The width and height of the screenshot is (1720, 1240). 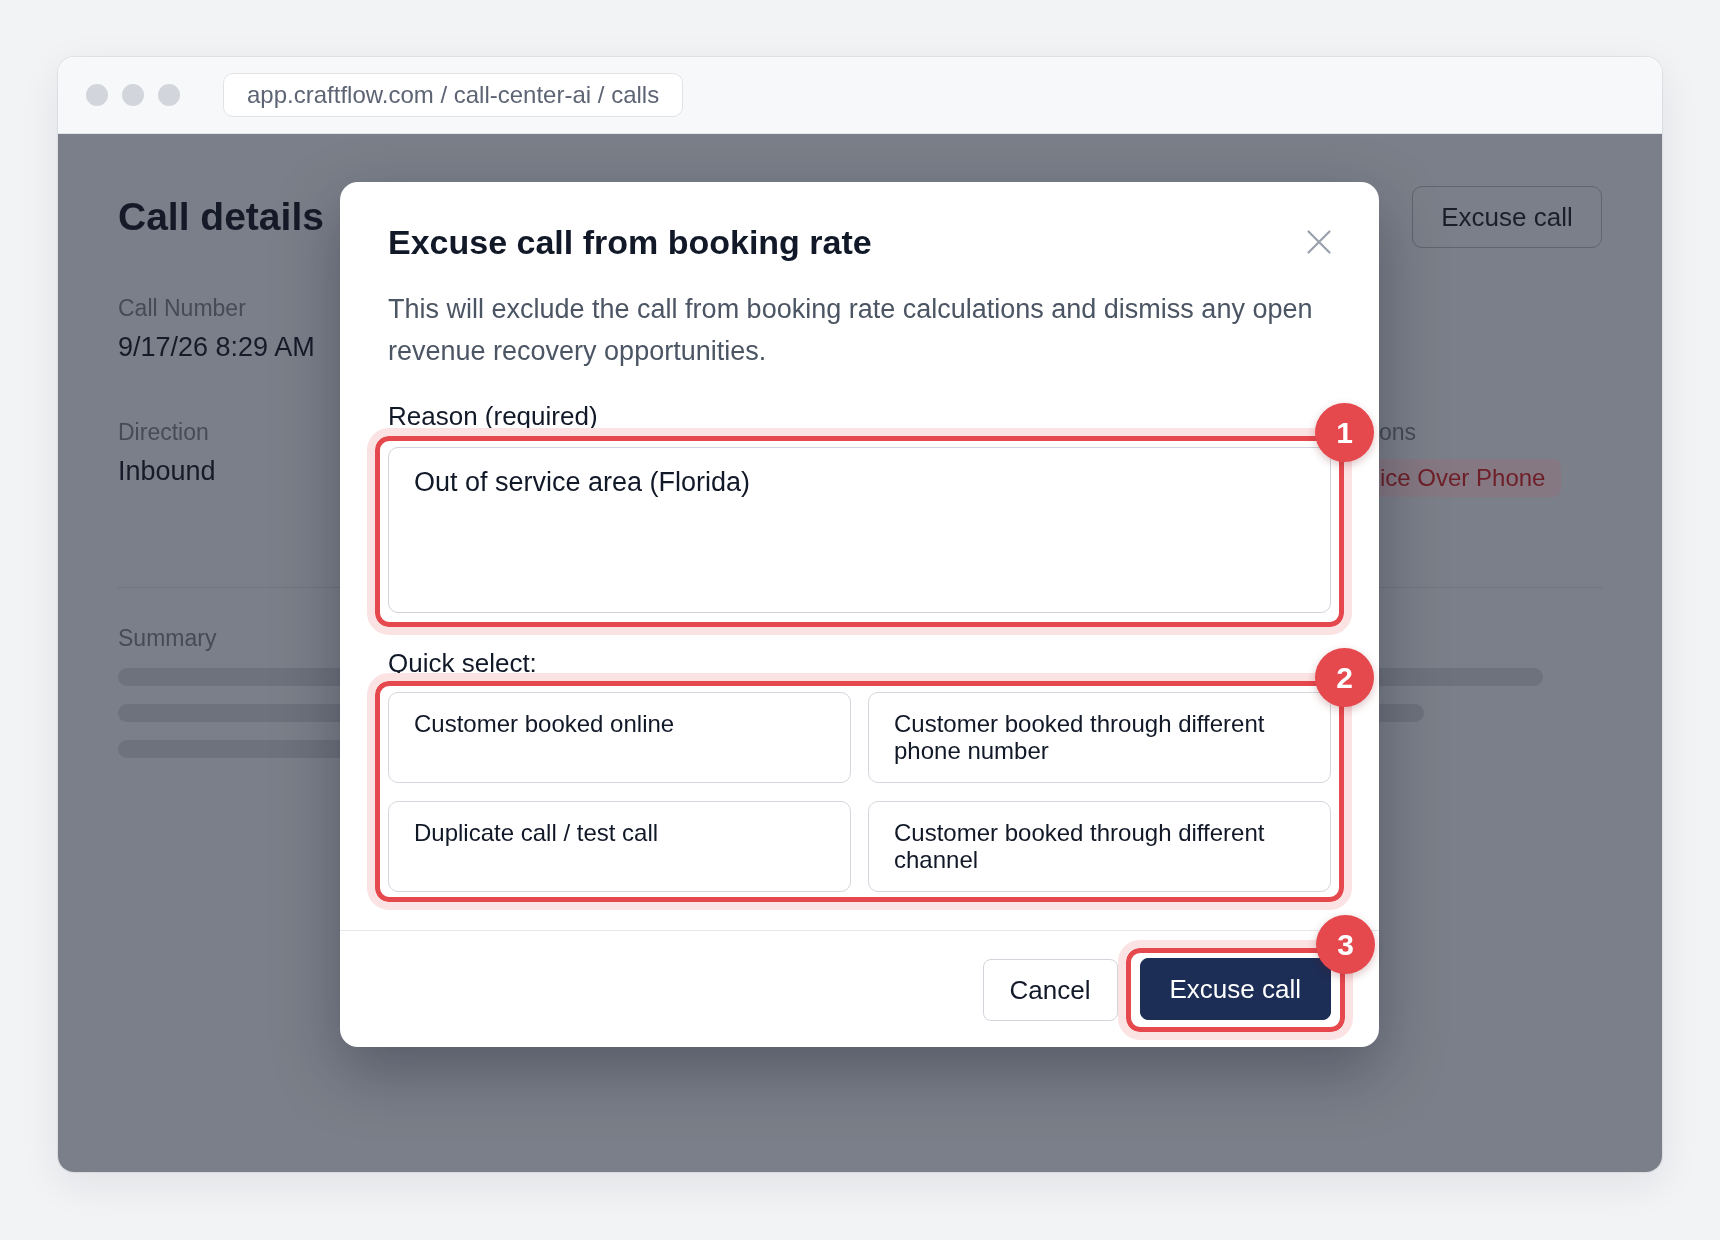 I want to click on field-label: Reason (required), so click(x=493, y=416).